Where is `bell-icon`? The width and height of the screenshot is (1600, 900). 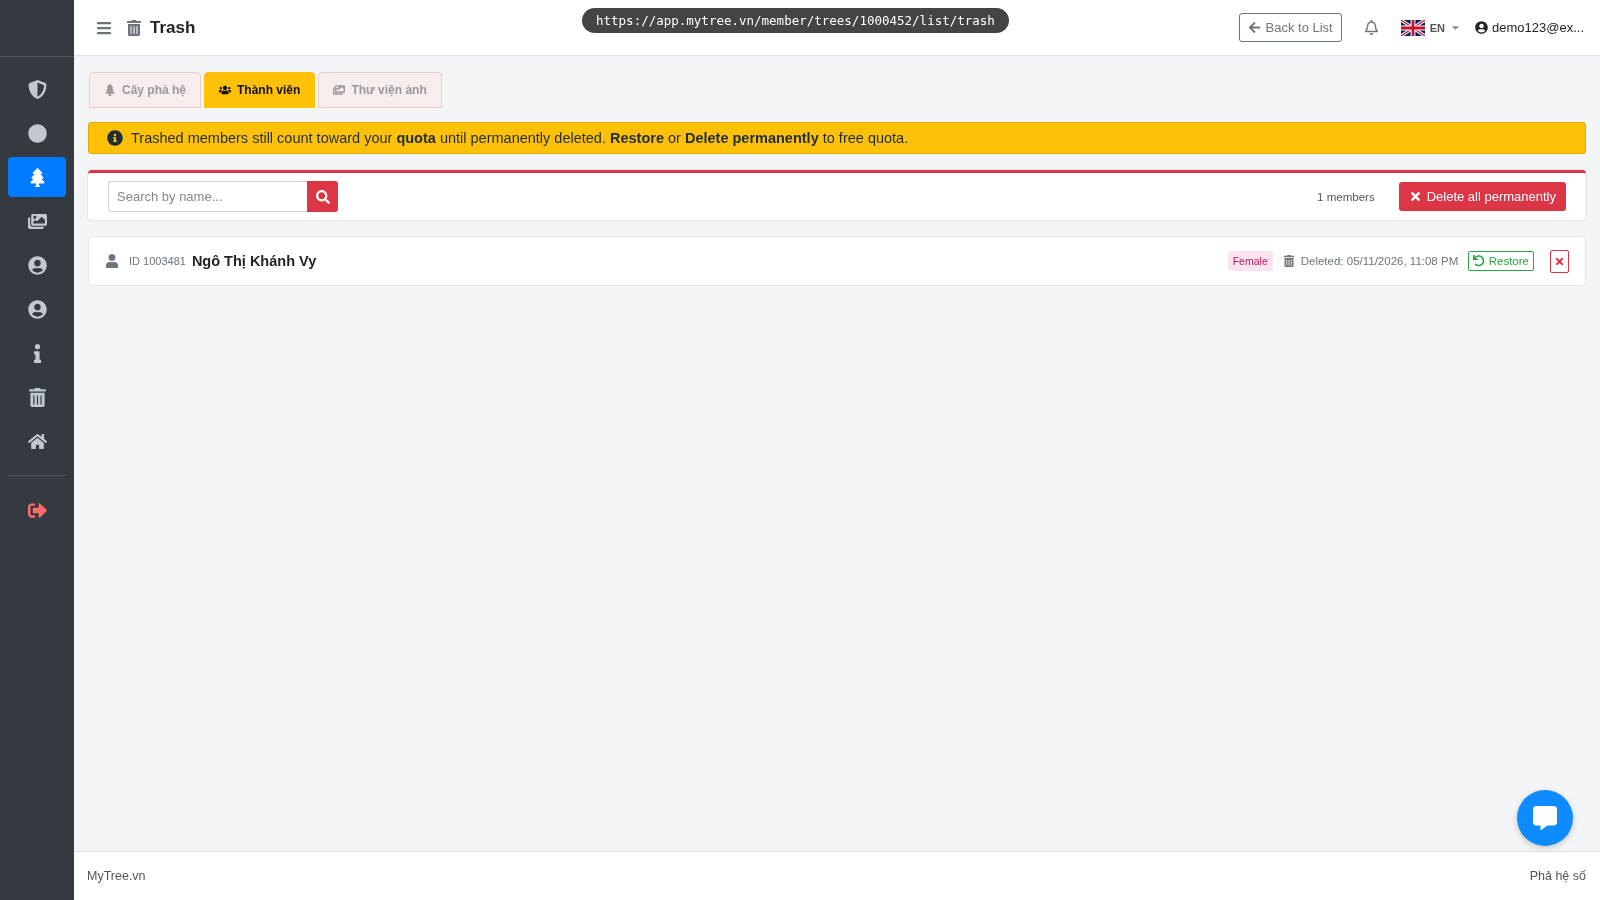
bell-icon is located at coordinates (1371, 27).